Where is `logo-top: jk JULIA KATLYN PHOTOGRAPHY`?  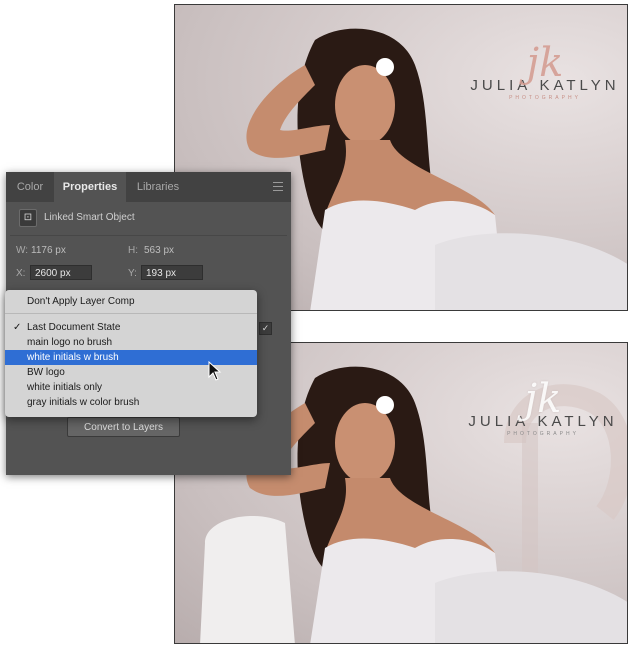
logo-top: jk JULIA KATLYN PHOTOGRAPHY is located at coordinates (545, 72).